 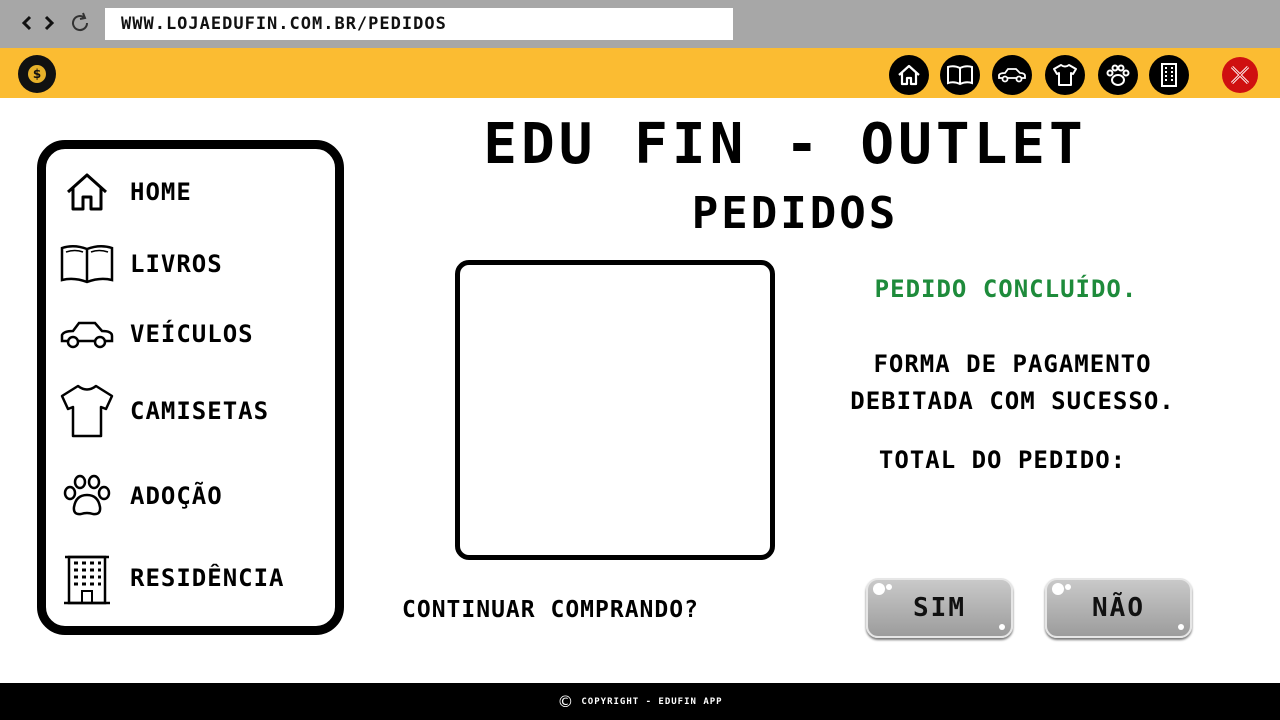 I want to click on sidebar-item-label: ADOÇÃO, so click(x=176, y=496).